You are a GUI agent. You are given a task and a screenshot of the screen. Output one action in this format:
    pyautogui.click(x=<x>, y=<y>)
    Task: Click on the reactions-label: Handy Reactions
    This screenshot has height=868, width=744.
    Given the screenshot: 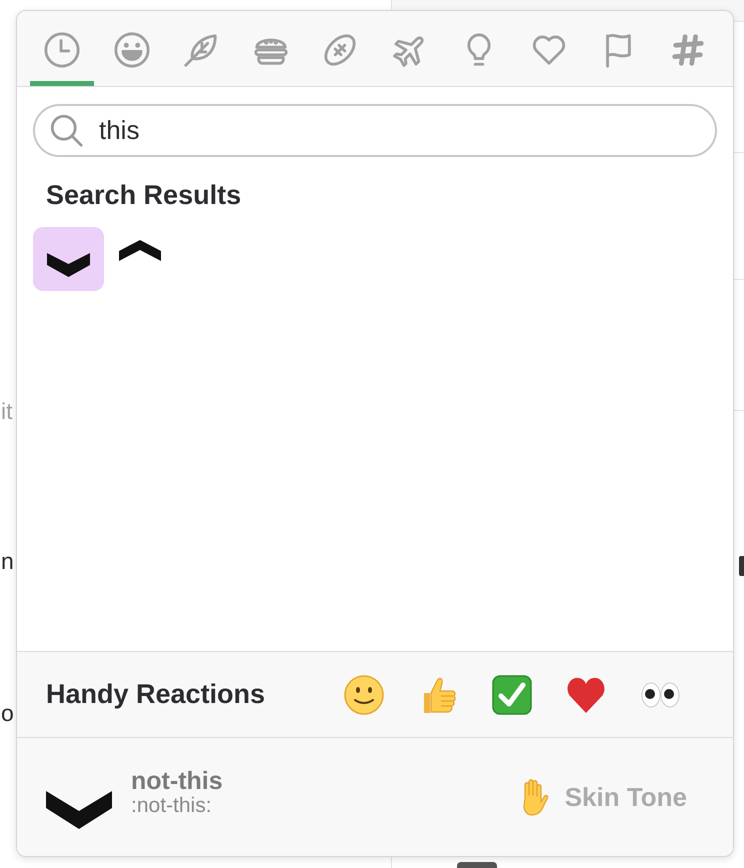 What is the action you would take?
    pyautogui.click(x=156, y=694)
    